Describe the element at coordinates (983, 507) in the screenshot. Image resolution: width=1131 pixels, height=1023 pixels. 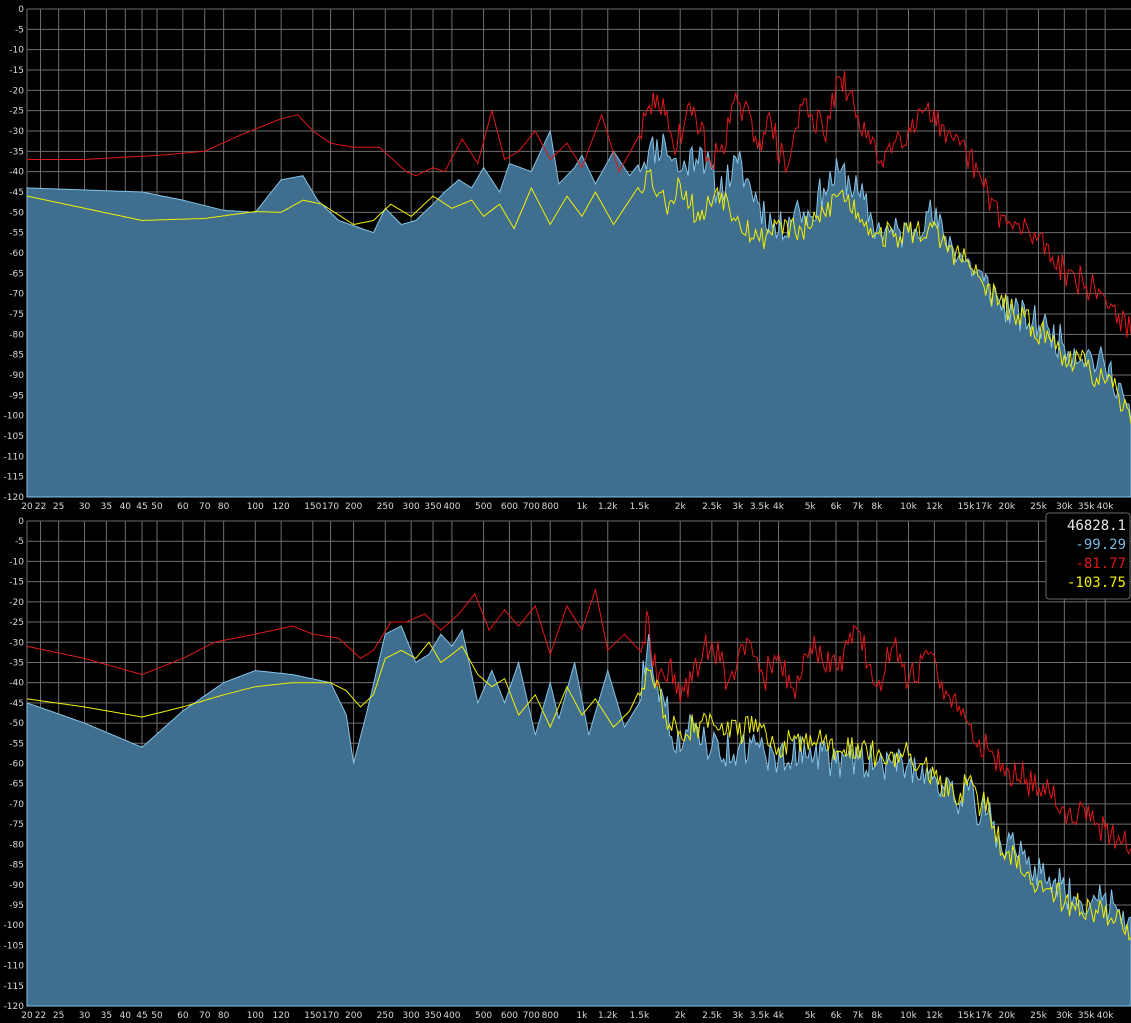
I see `x-tick-label: 17k` at that location.